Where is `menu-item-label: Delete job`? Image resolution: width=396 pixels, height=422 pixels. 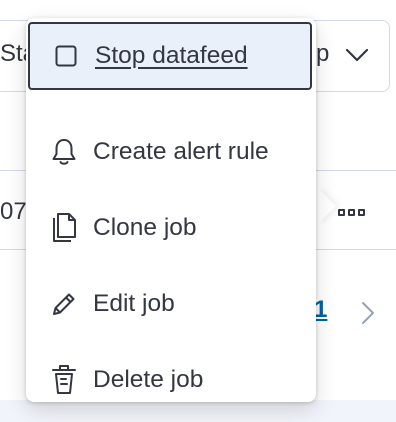 menu-item-label: Delete job is located at coordinates (148, 379).